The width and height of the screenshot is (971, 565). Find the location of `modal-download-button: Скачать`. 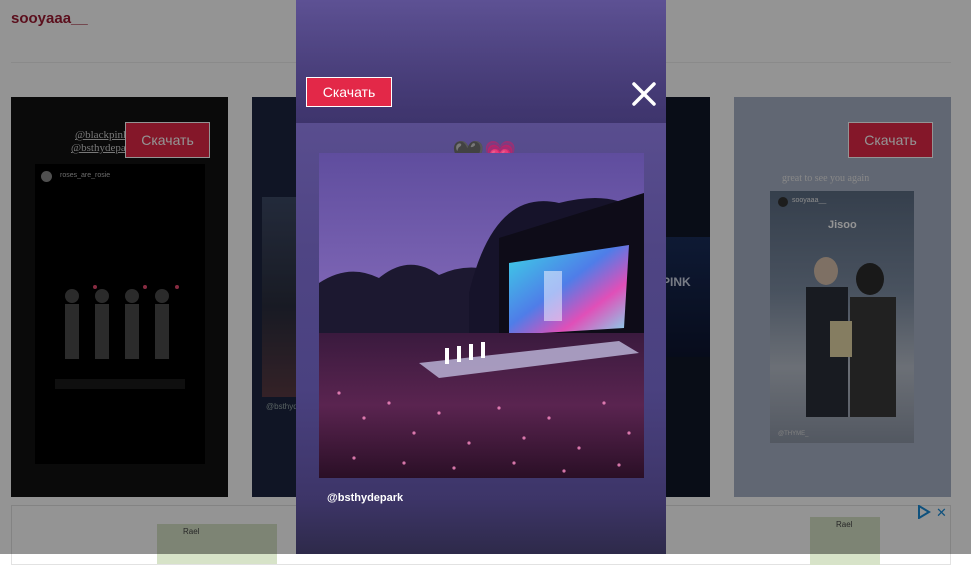

modal-download-button: Скачать is located at coordinates (349, 92).